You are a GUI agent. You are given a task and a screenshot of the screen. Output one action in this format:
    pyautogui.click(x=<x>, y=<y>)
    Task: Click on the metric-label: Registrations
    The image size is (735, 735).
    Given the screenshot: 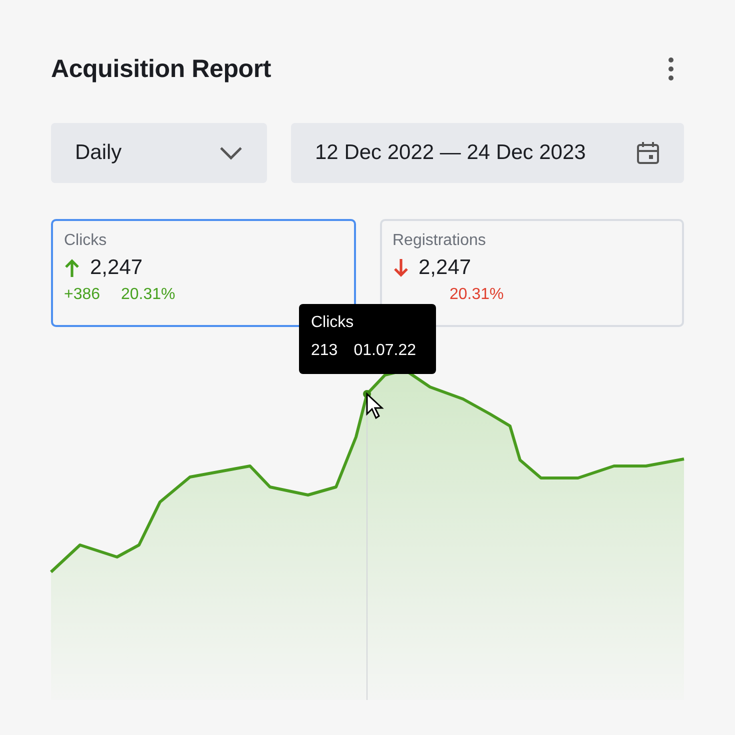 What is the action you would take?
    pyautogui.click(x=439, y=241)
    